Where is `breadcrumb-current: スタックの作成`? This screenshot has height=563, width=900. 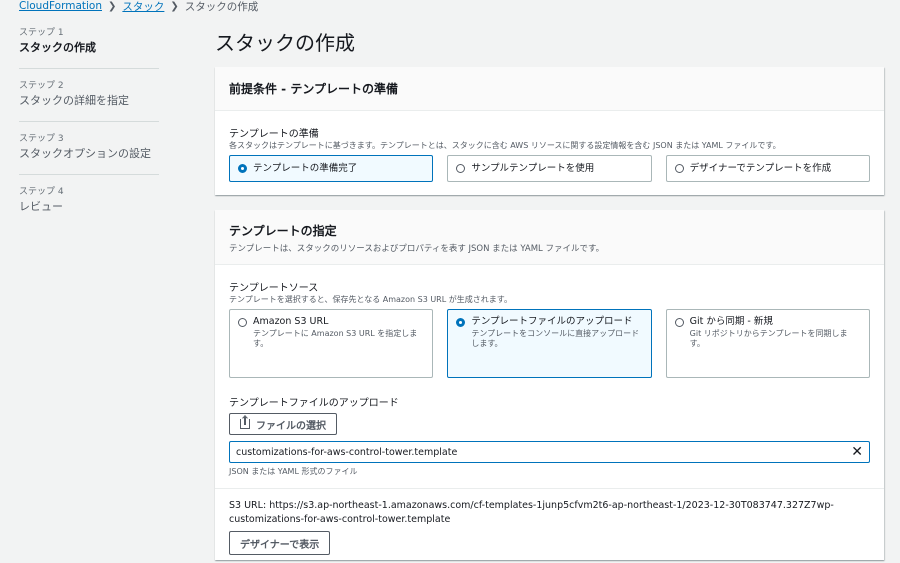
breadcrumb-current: スタックの作成 is located at coordinates (221, 6).